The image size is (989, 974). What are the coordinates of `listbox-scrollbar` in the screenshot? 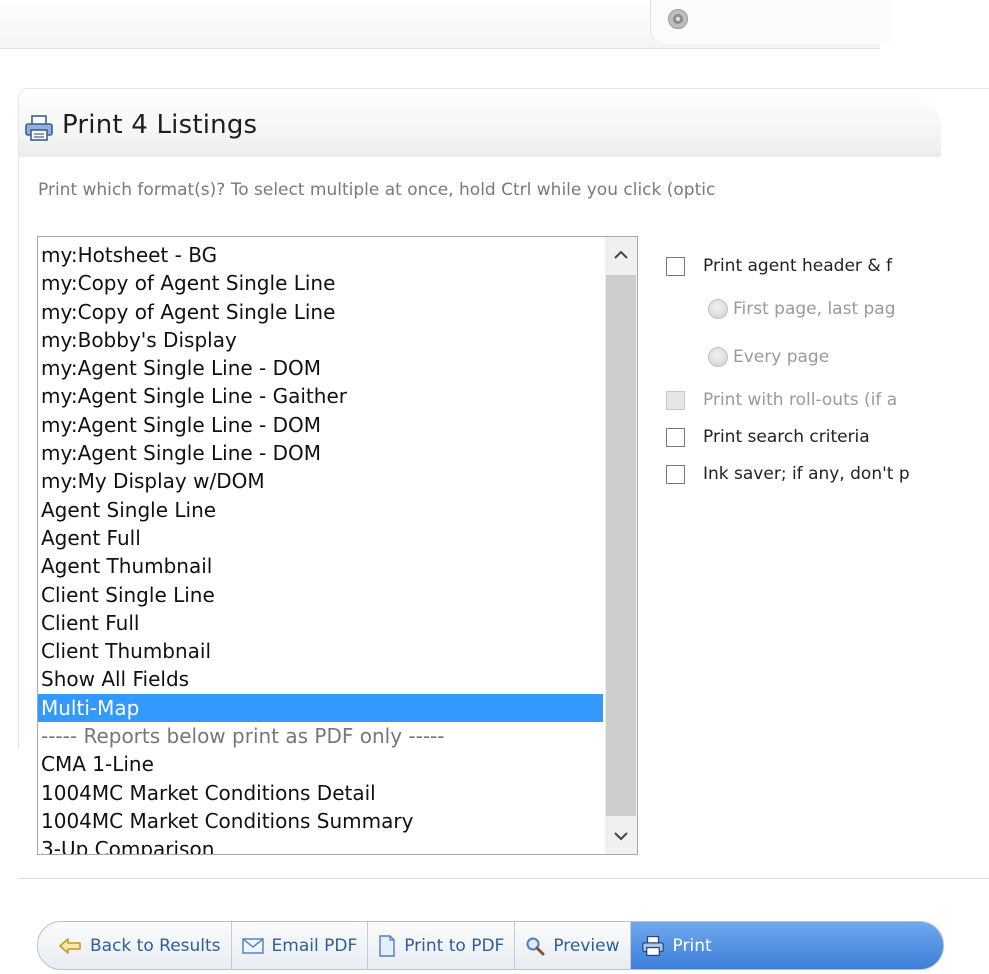 It's located at (621, 545).